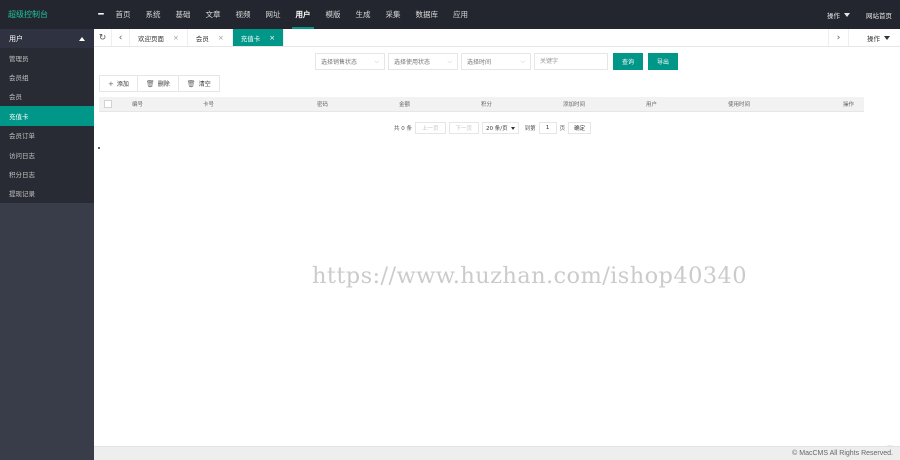 The height and width of the screenshot is (460, 900). I want to click on sidebar: 用户 管理员 会员组 会员 充值卡 会员订单 访问日志 积分日志 提现记录, so click(47, 244).